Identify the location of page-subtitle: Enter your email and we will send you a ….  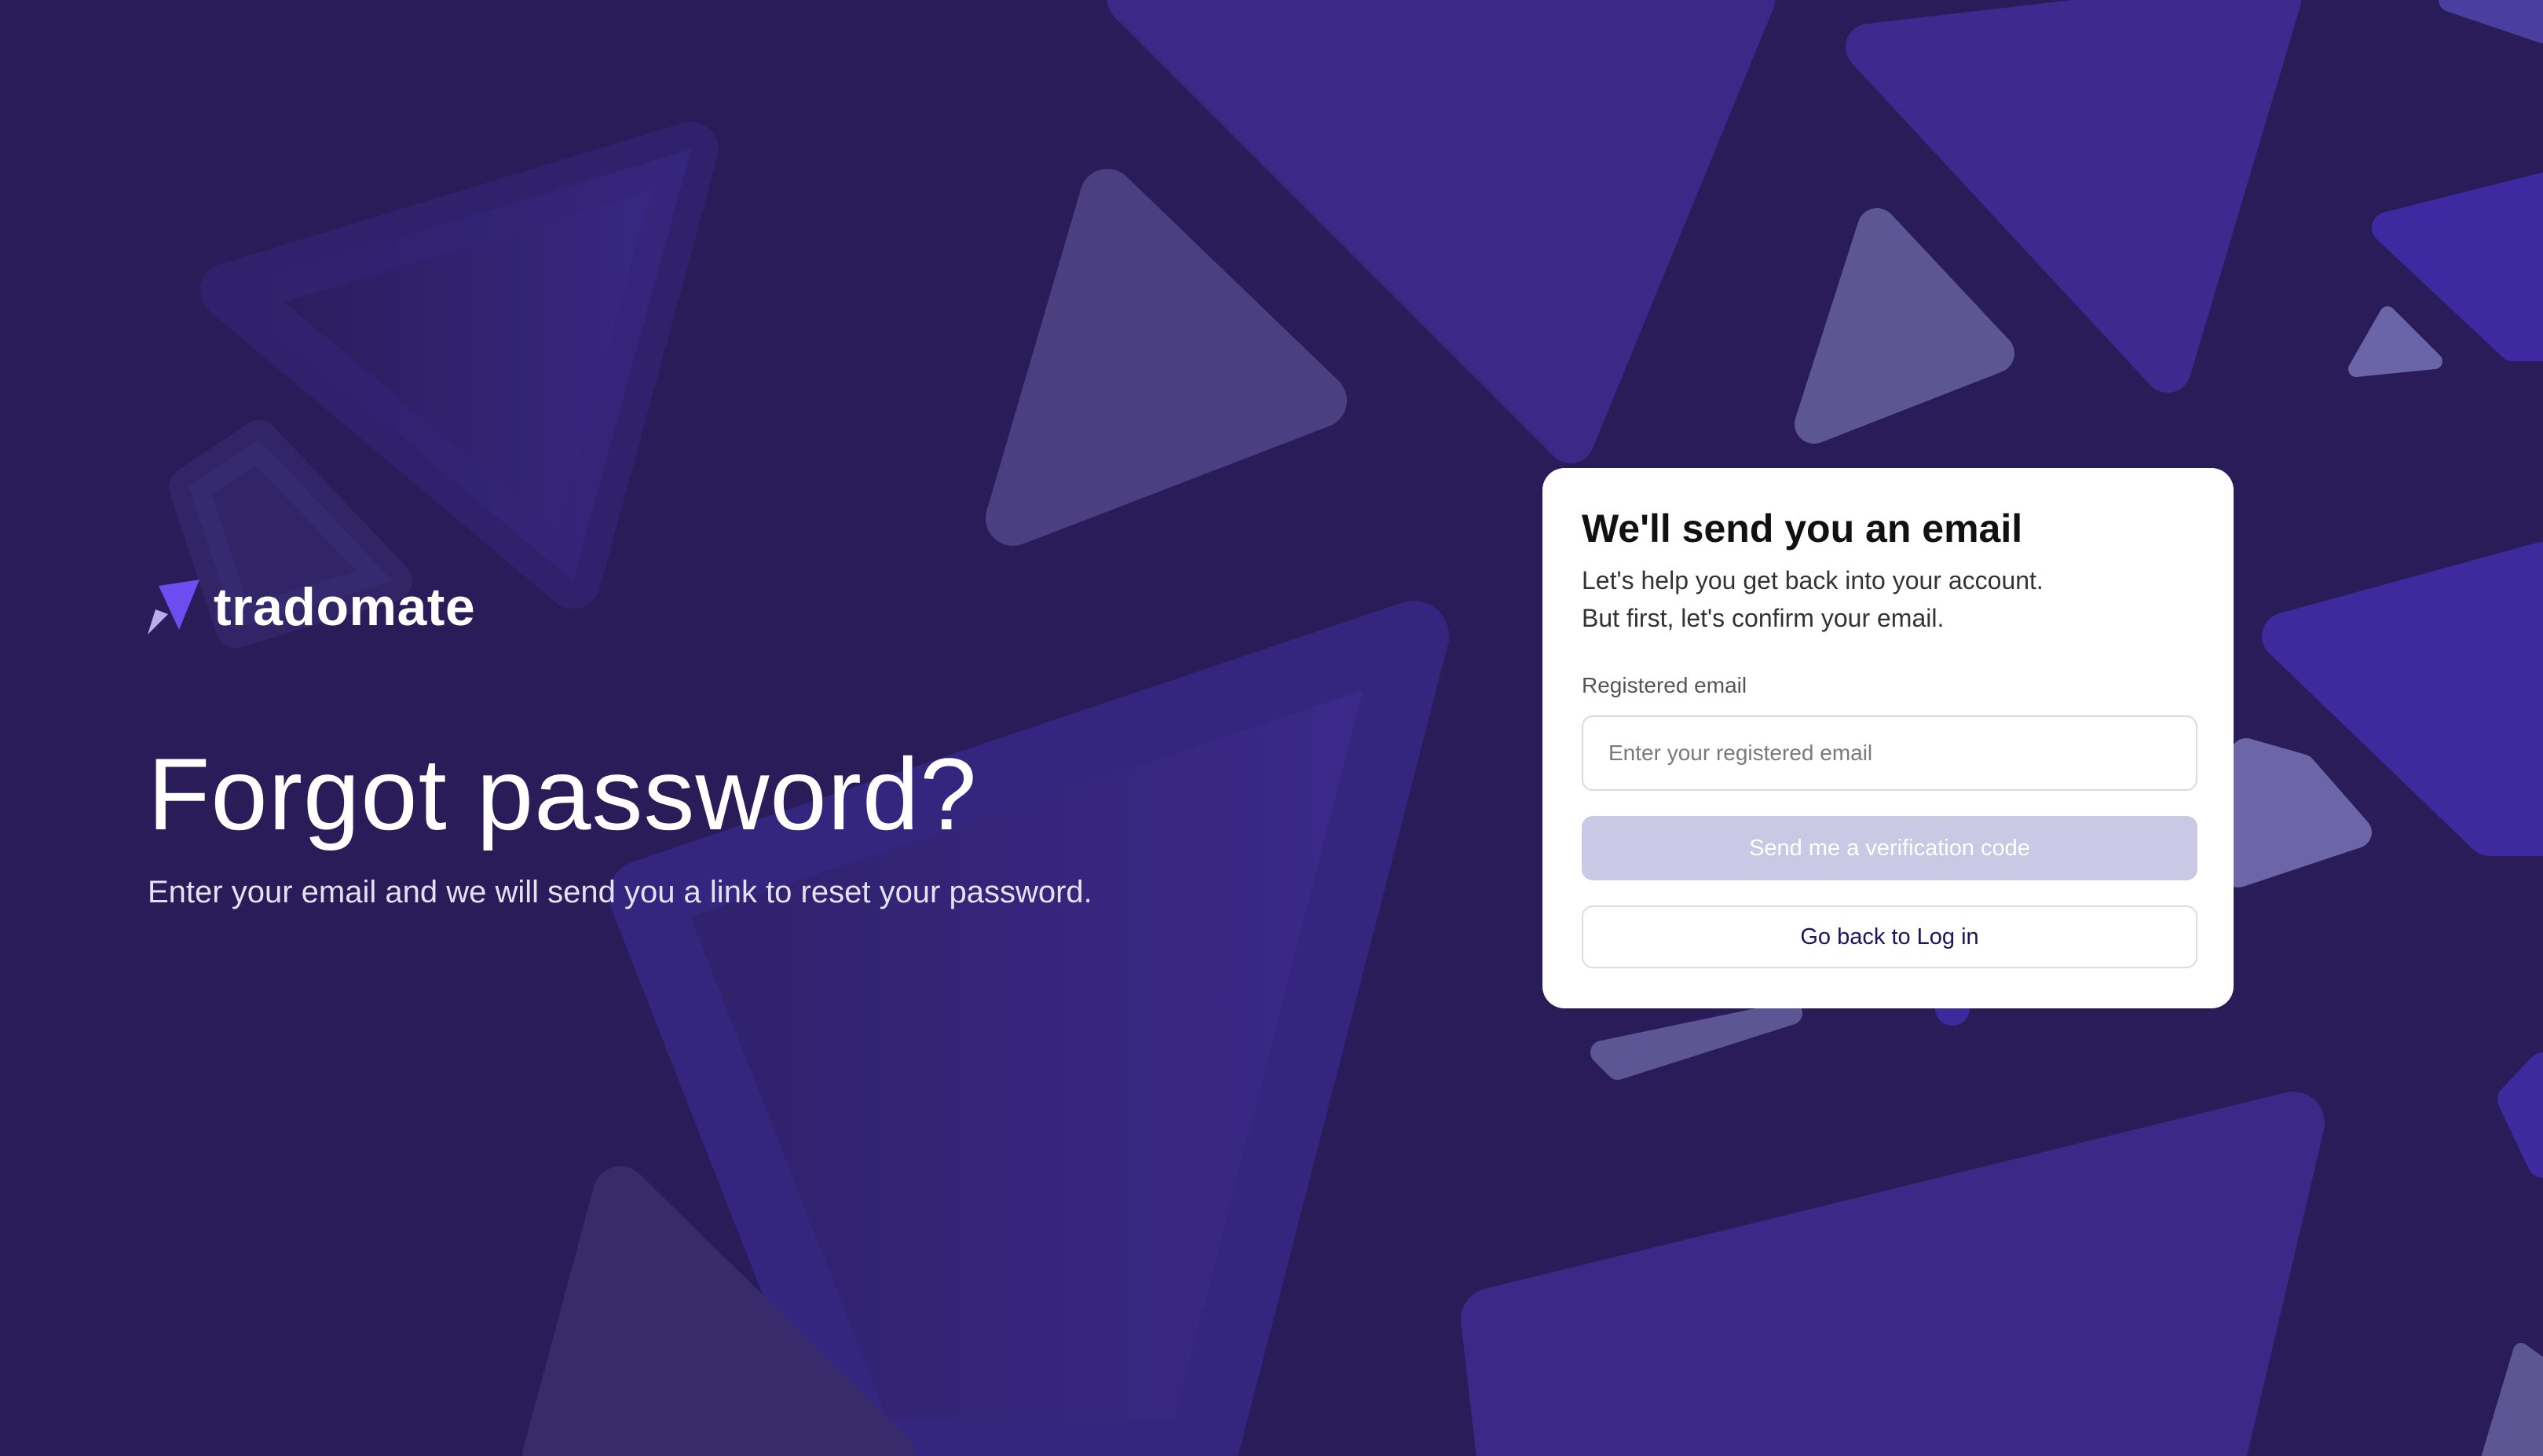
(620, 892).